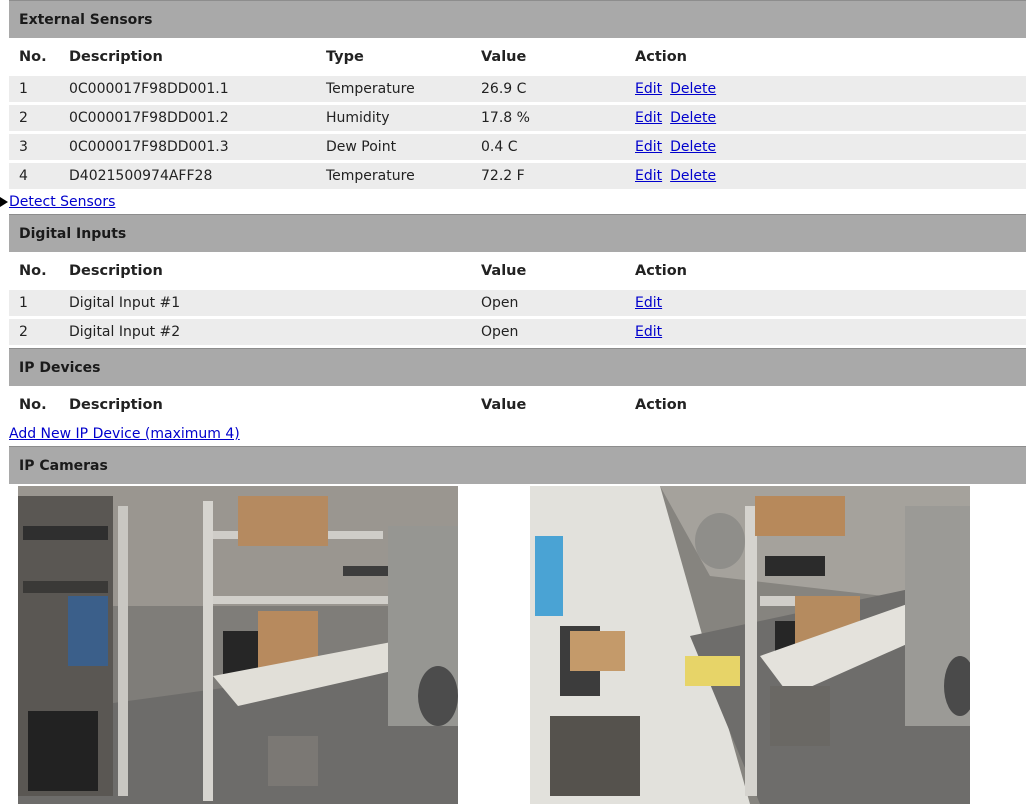  Describe the element at coordinates (4, 202) in the screenshot. I see `arrow-right-icon` at that location.